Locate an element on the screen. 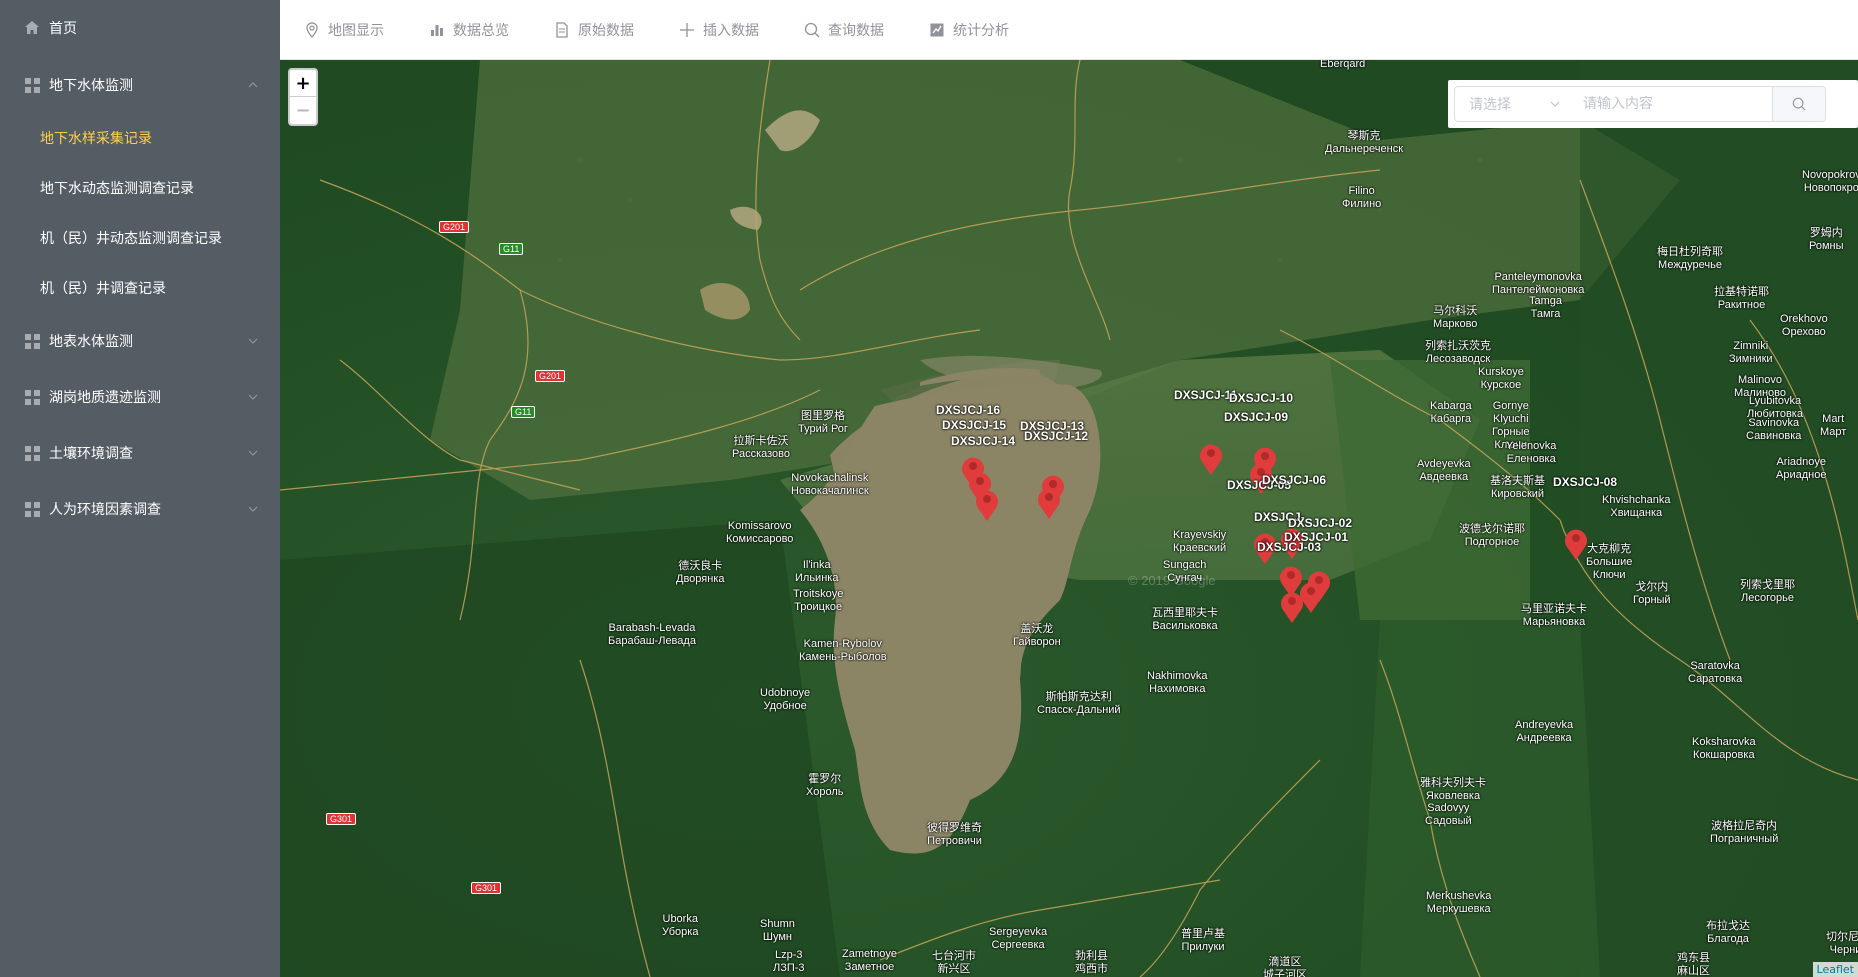  marker-label: DXSJCJ-14 is located at coordinates (983, 441).